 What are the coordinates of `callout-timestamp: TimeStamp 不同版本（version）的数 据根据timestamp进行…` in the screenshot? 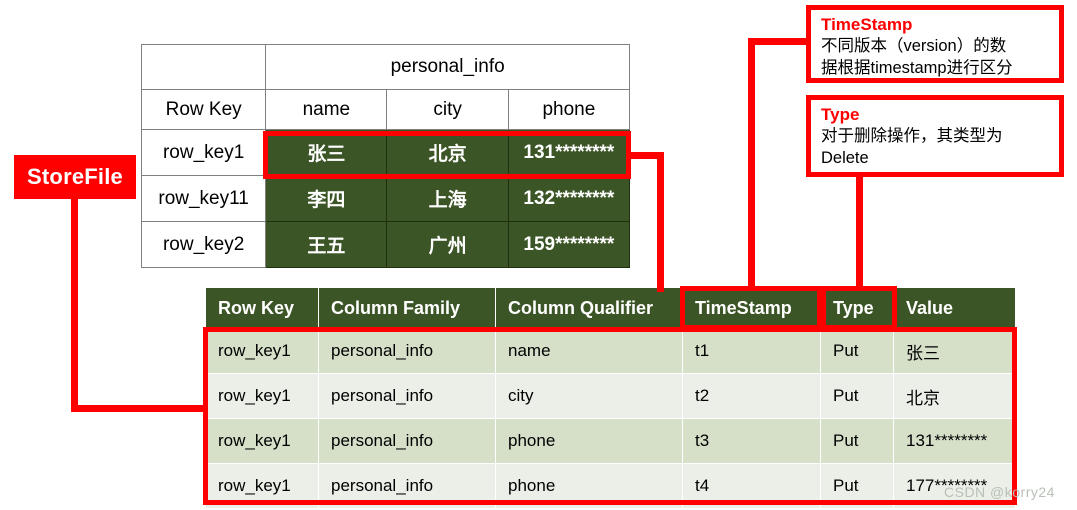 It's located at (935, 44).